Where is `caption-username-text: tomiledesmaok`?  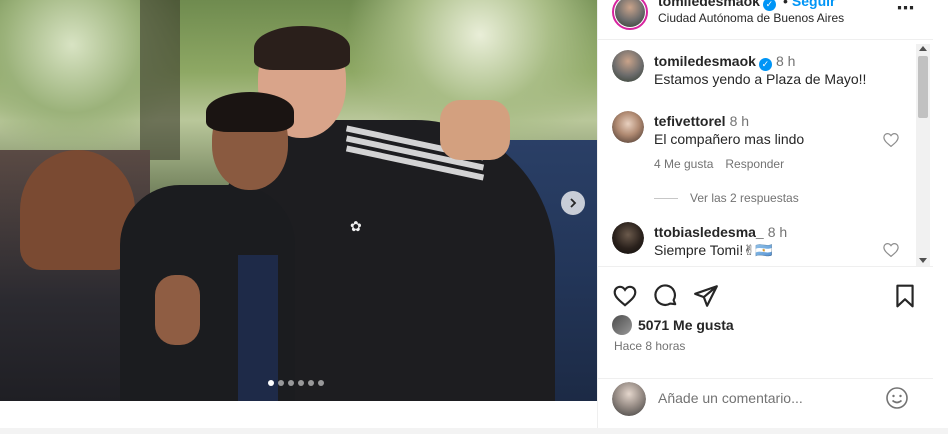 caption-username-text: tomiledesmaok is located at coordinates (705, 61).